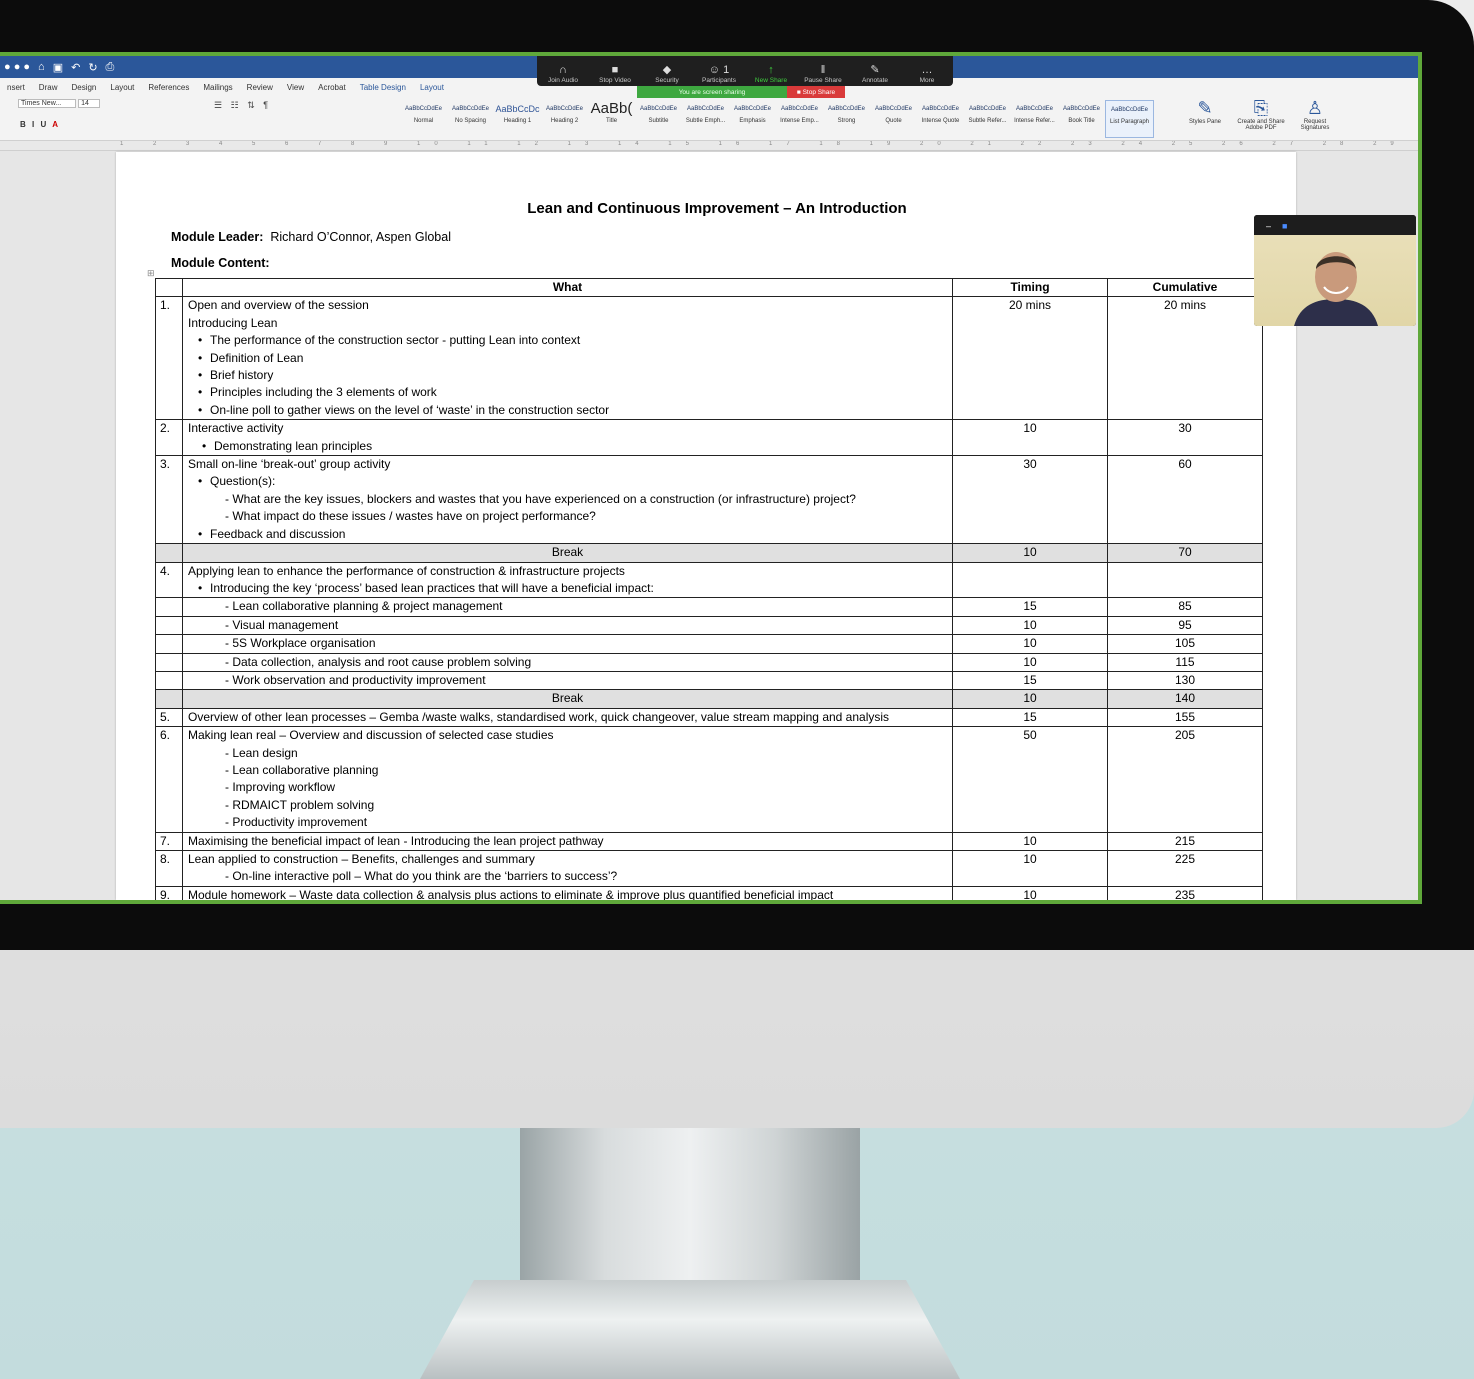 This screenshot has height=1379, width=1474. What do you see at coordinates (44, 124) in the screenshot?
I see `underline-icon: U` at bounding box center [44, 124].